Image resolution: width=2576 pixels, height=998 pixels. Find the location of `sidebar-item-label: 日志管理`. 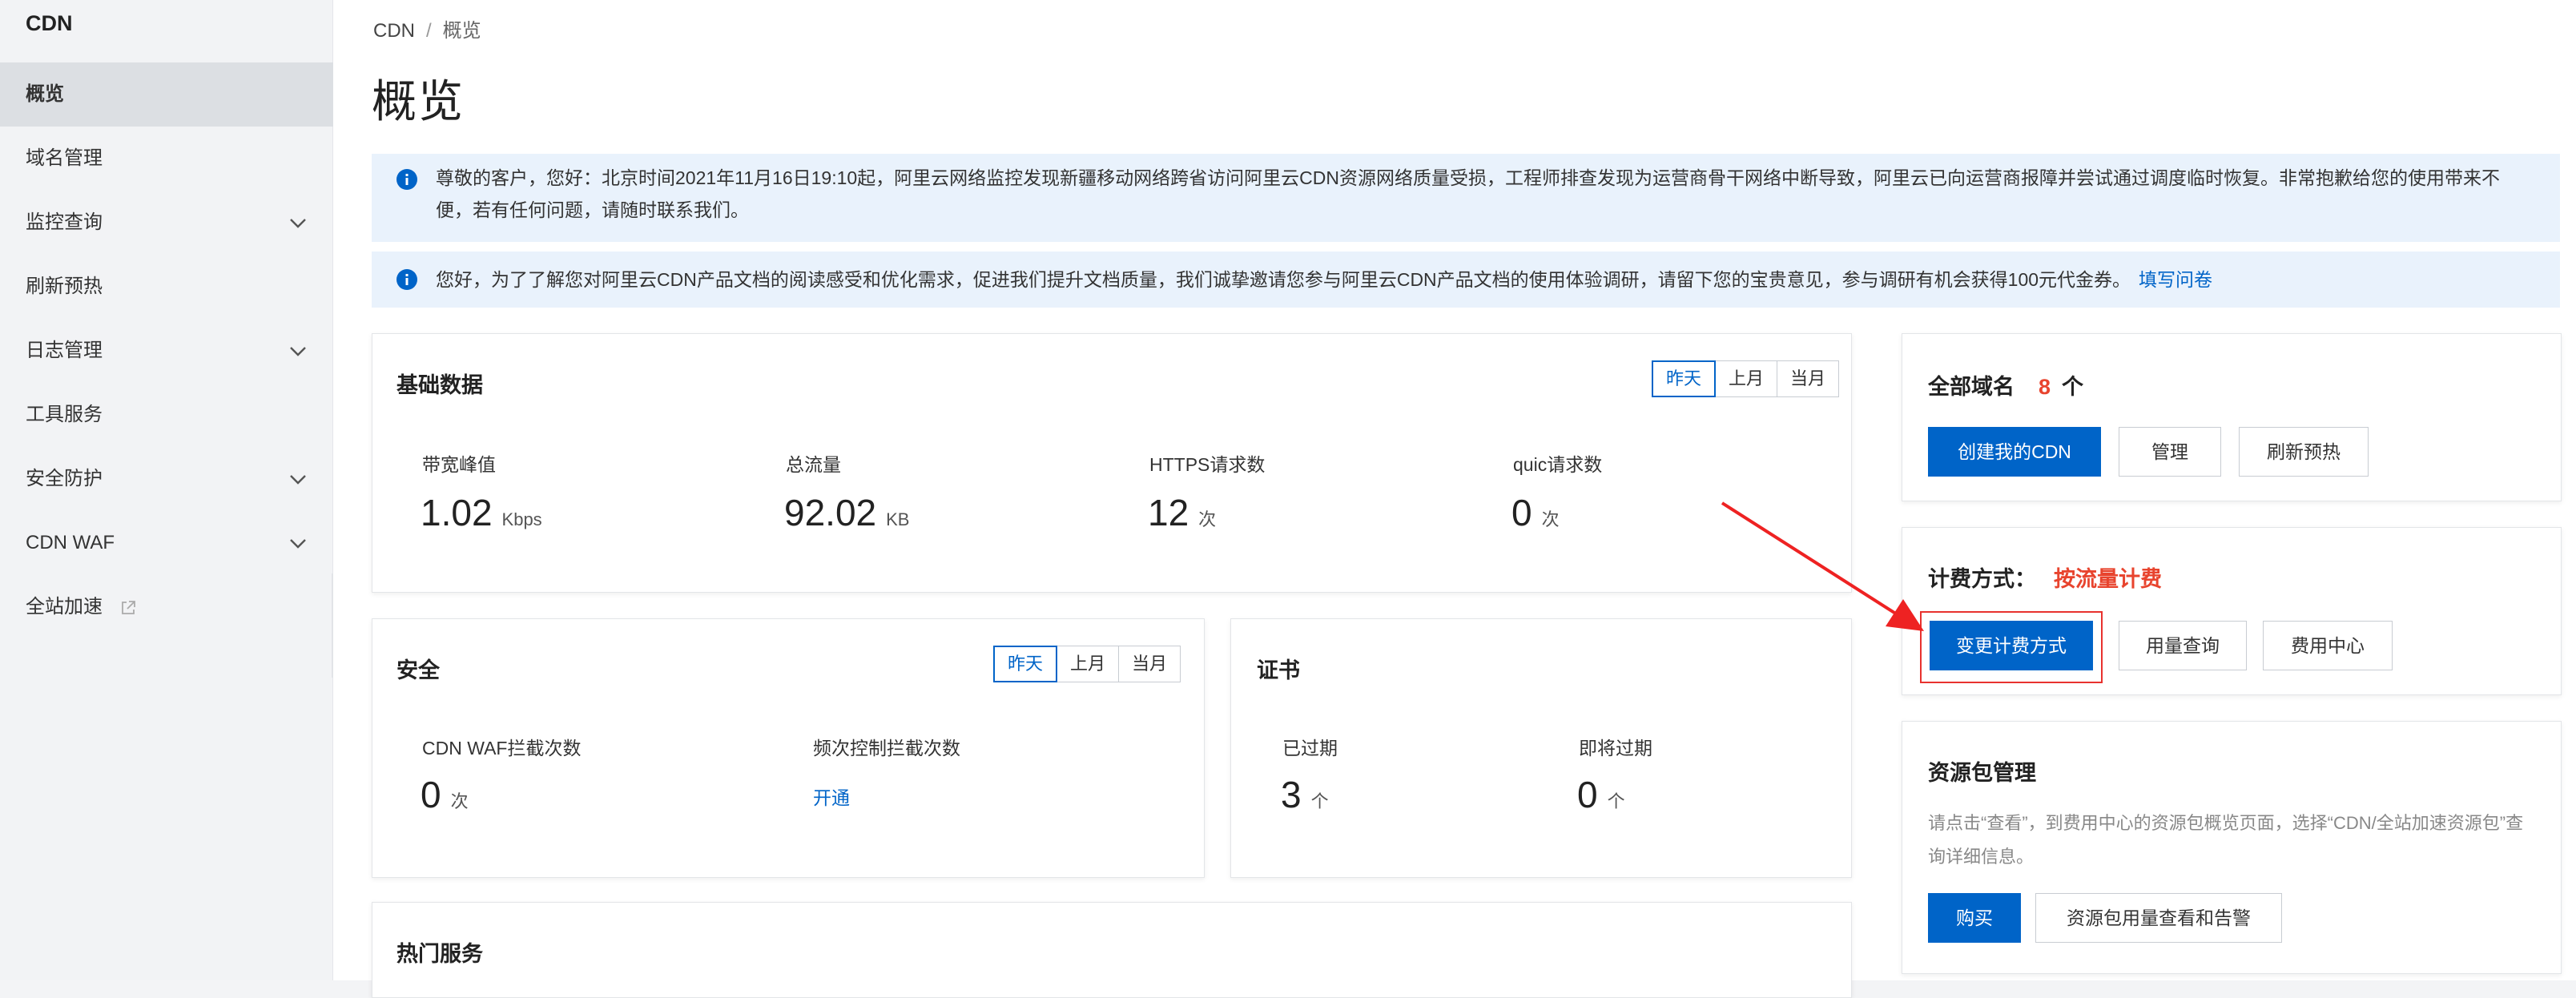

sidebar-item-label: 日志管理 is located at coordinates (64, 350).